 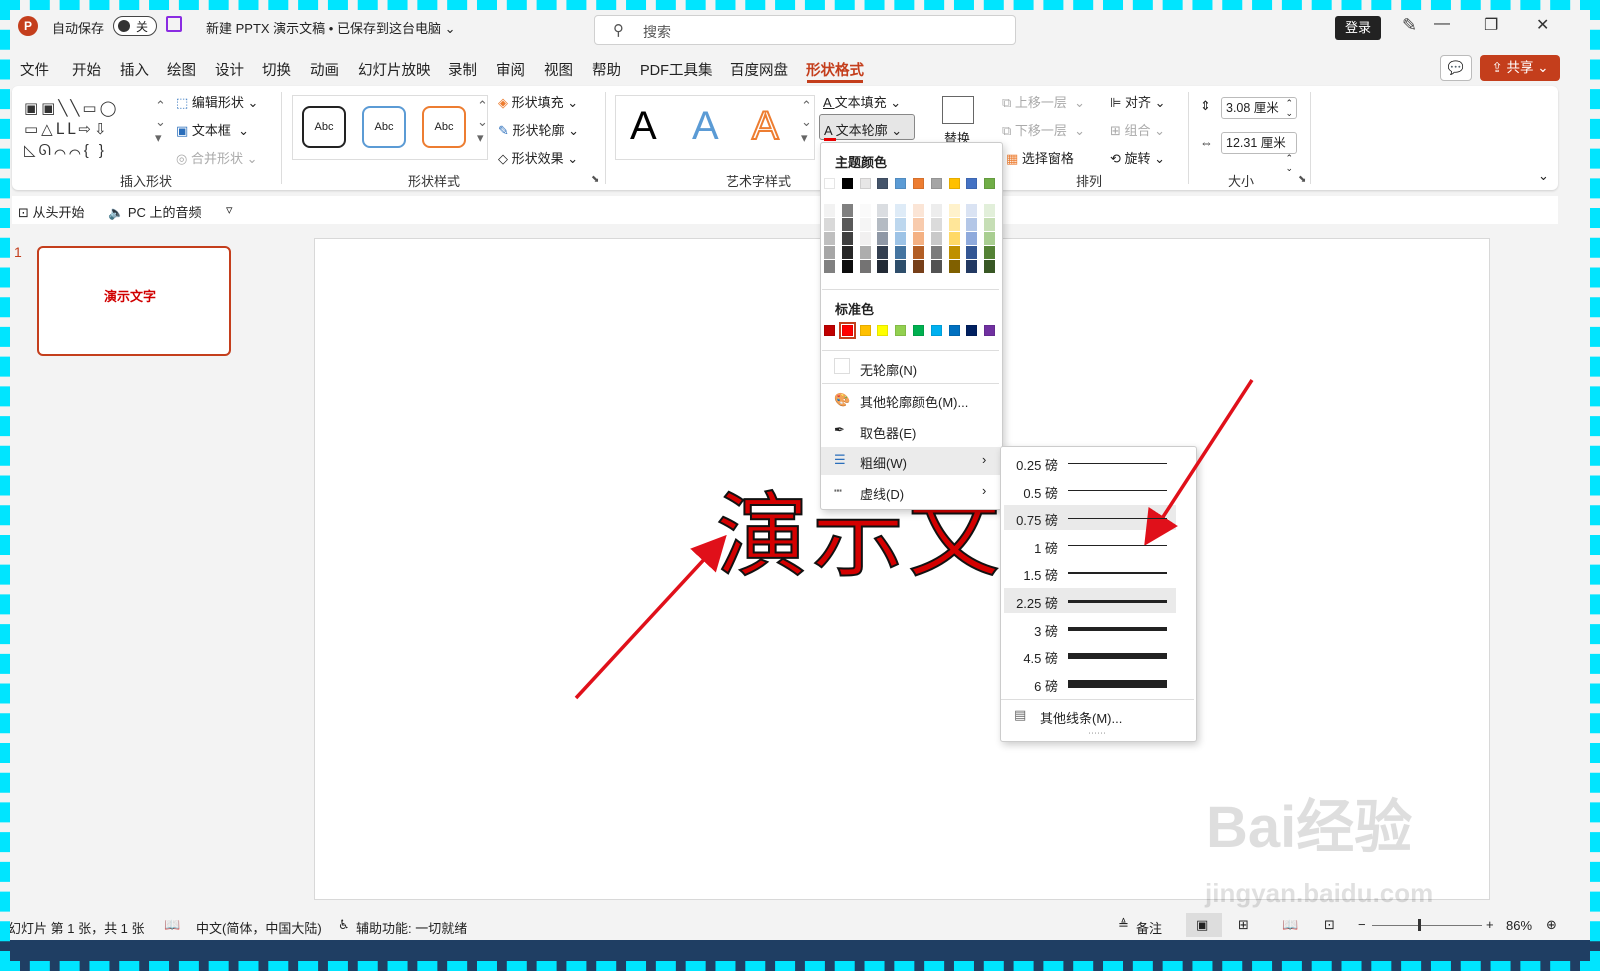 I want to click on weight-option-label: 1.5 磅, so click(x=1035, y=574).